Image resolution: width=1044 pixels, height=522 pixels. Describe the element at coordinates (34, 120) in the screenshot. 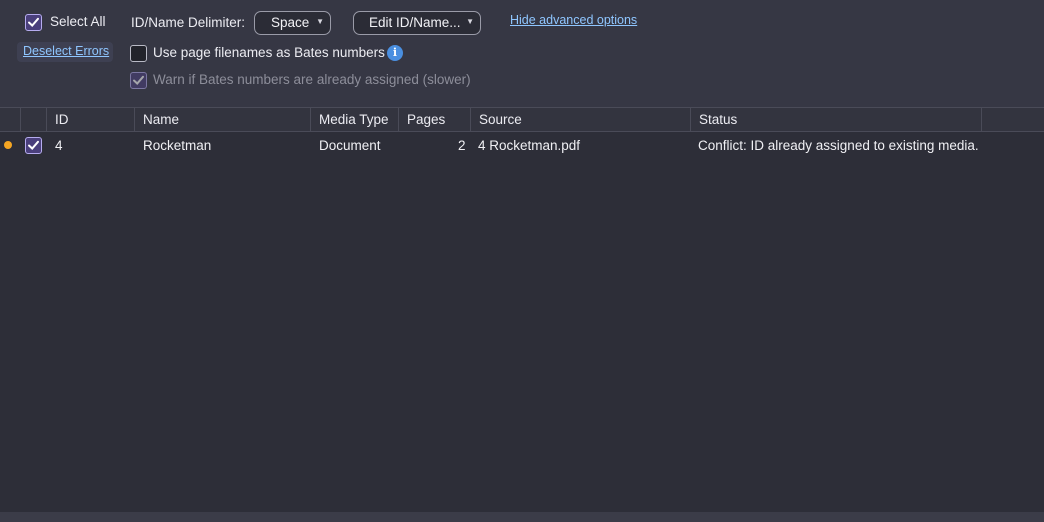

I see `checkbox-column` at that location.